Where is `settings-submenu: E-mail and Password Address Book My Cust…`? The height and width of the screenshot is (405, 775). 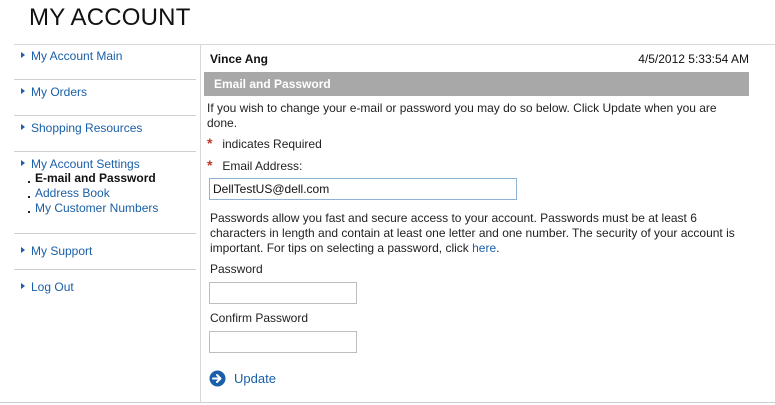
settings-submenu: E-mail and Password Address Book My Cust… is located at coordinates (105, 193).